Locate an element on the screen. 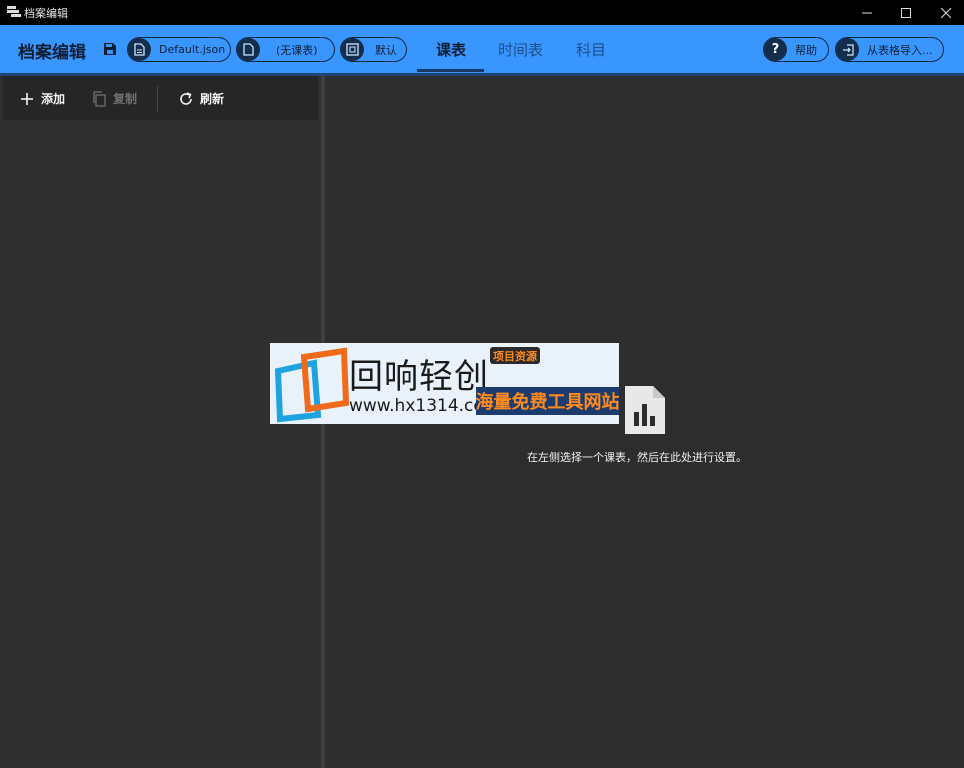 This screenshot has height=768, width=964. file-icon is located at coordinates (248, 49).